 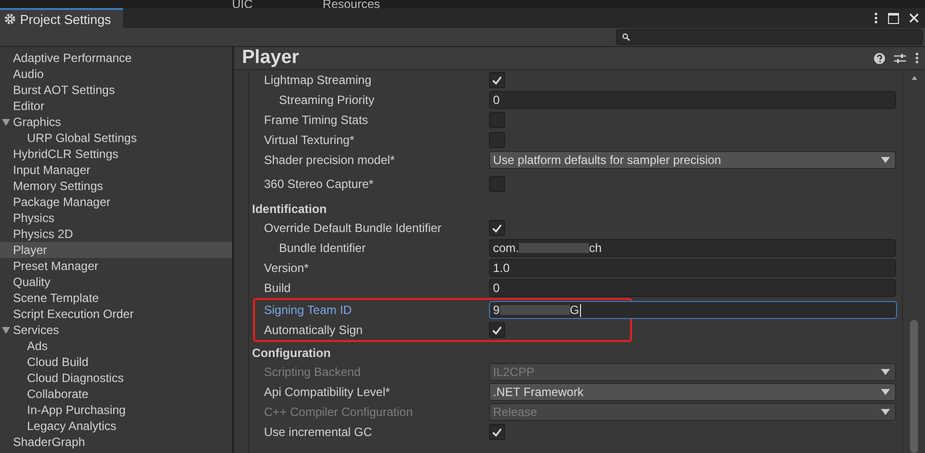 I want to click on sidebar-item: Legacy Analytics, so click(x=116, y=426).